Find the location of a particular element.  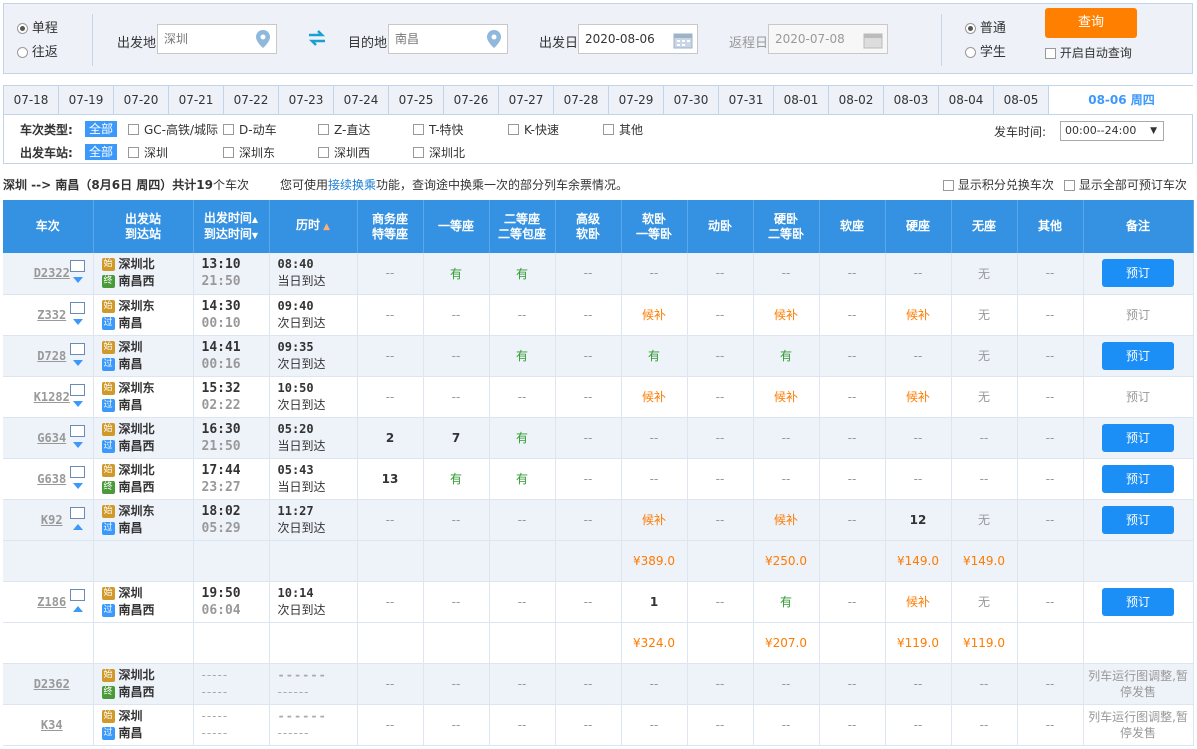

train-type-option: K-快速 is located at coordinates (533, 129).